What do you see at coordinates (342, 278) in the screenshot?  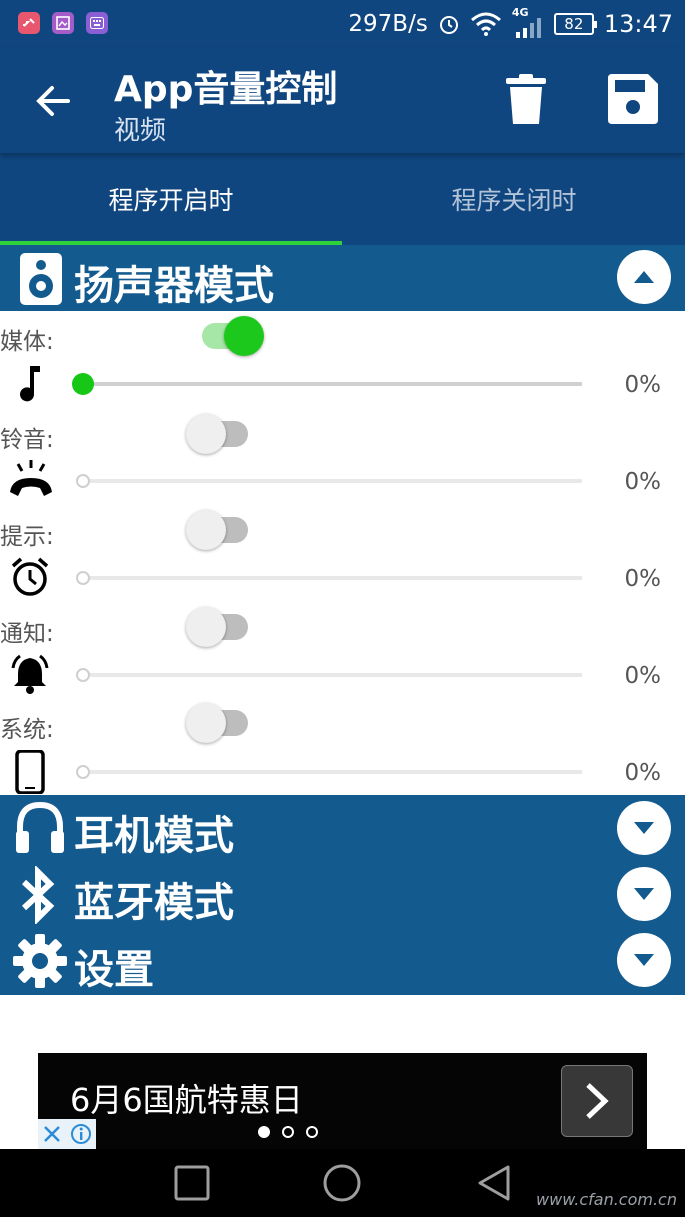 I see `speaker-mode-header: 扬声器模式` at bounding box center [342, 278].